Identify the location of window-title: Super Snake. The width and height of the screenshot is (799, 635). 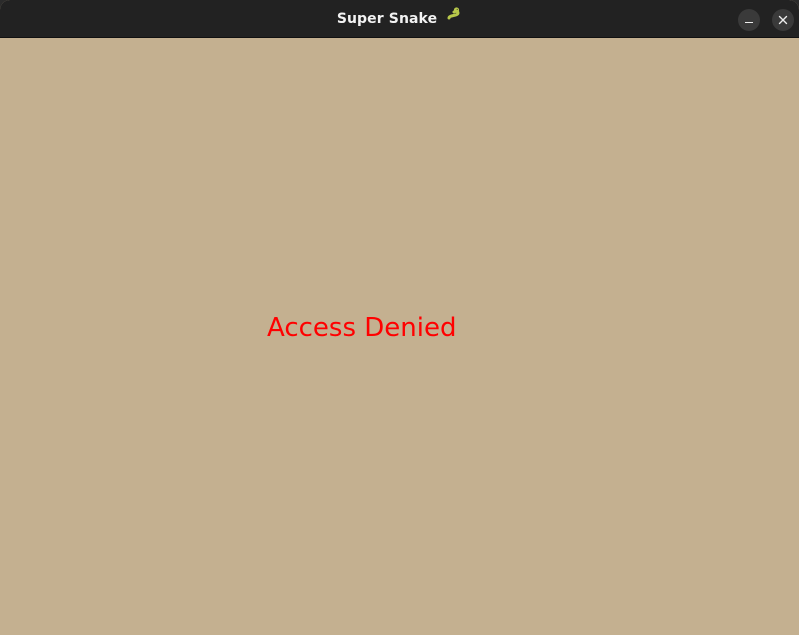
(399, 19).